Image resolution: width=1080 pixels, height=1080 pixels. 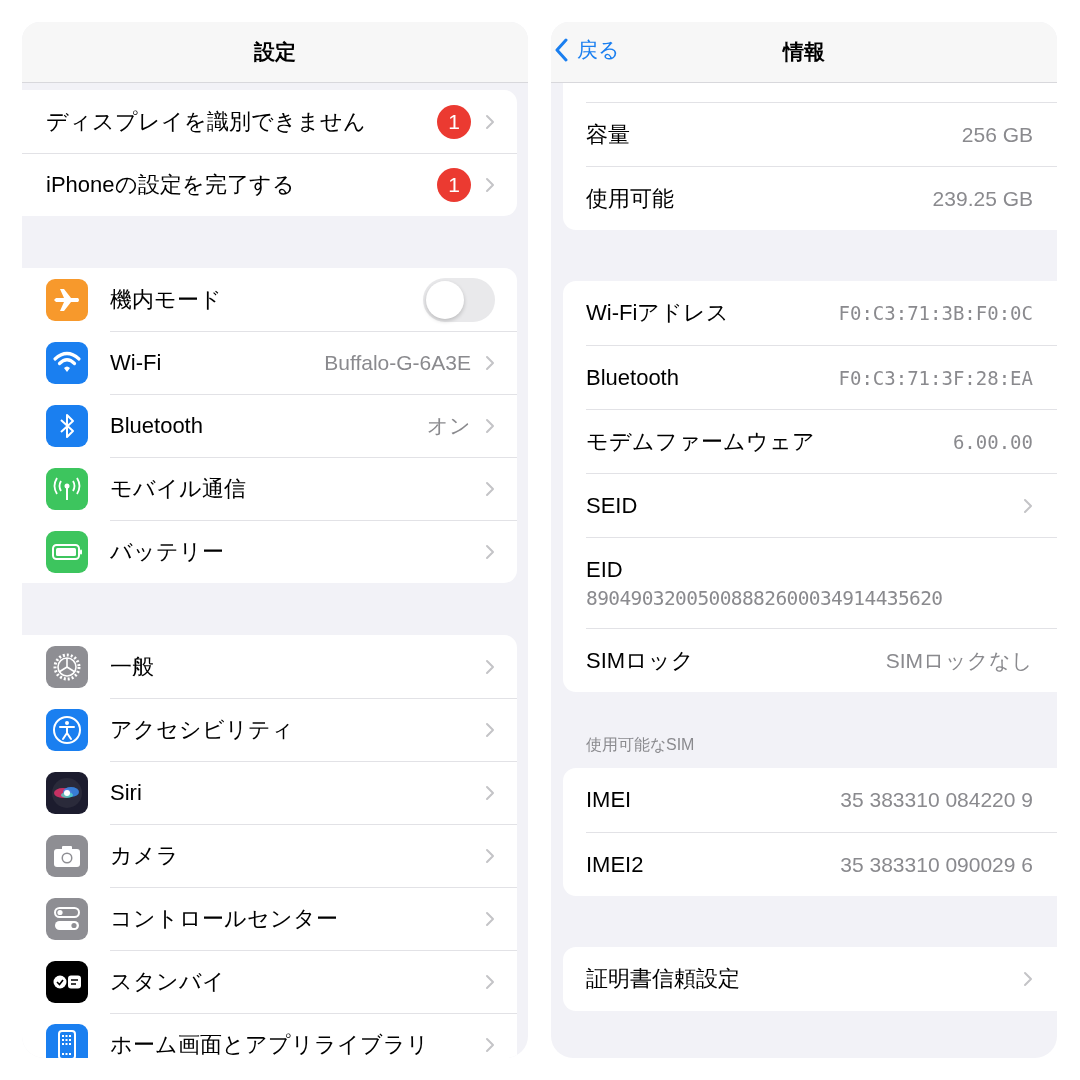 What do you see at coordinates (290, 1044) in the screenshot?
I see `setting-label: ホーム画面とアプリライブラリ` at bounding box center [290, 1044].